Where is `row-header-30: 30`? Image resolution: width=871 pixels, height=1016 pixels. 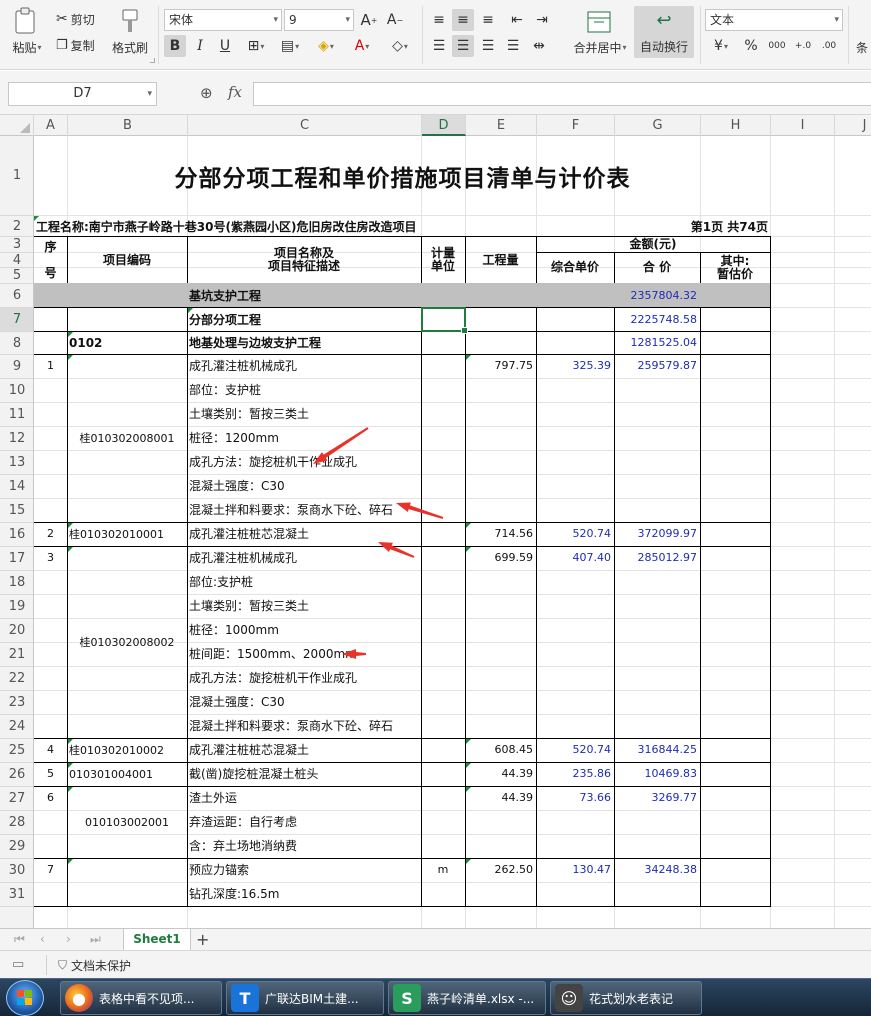 row-header-30: 30 is located at coordinates (16, 871).